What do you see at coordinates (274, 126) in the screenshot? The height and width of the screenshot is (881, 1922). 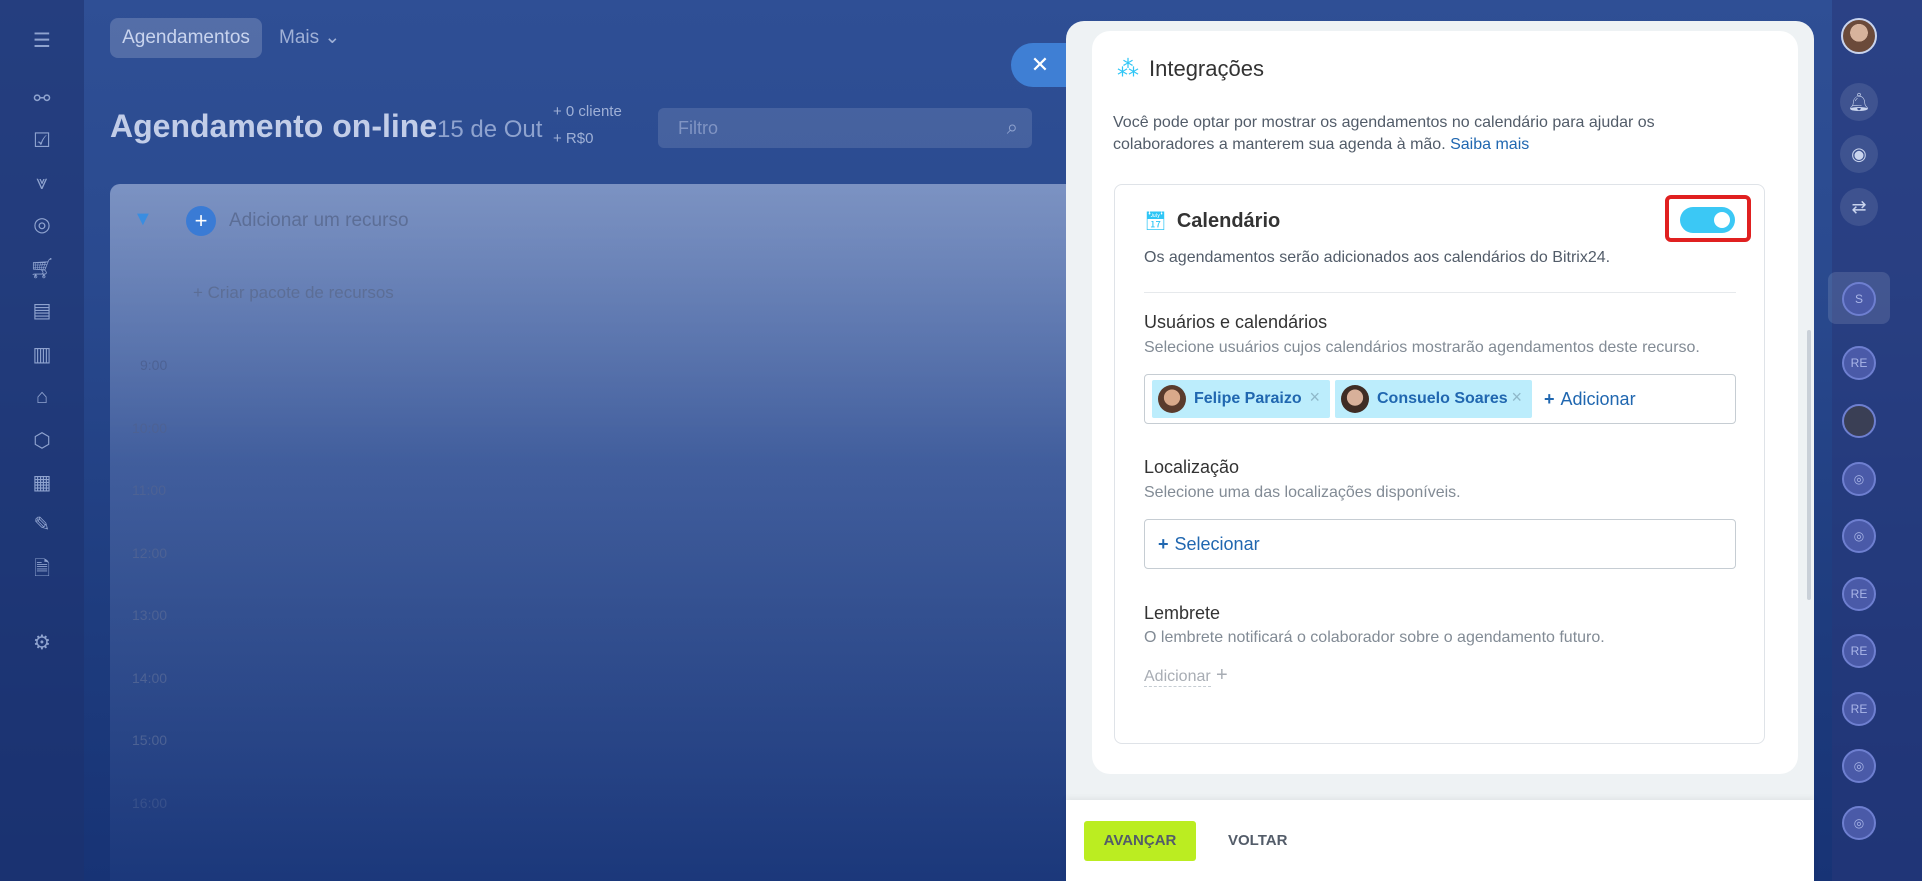 I see `page-title: Agendamento on-line` at bounding box center [274, 126].